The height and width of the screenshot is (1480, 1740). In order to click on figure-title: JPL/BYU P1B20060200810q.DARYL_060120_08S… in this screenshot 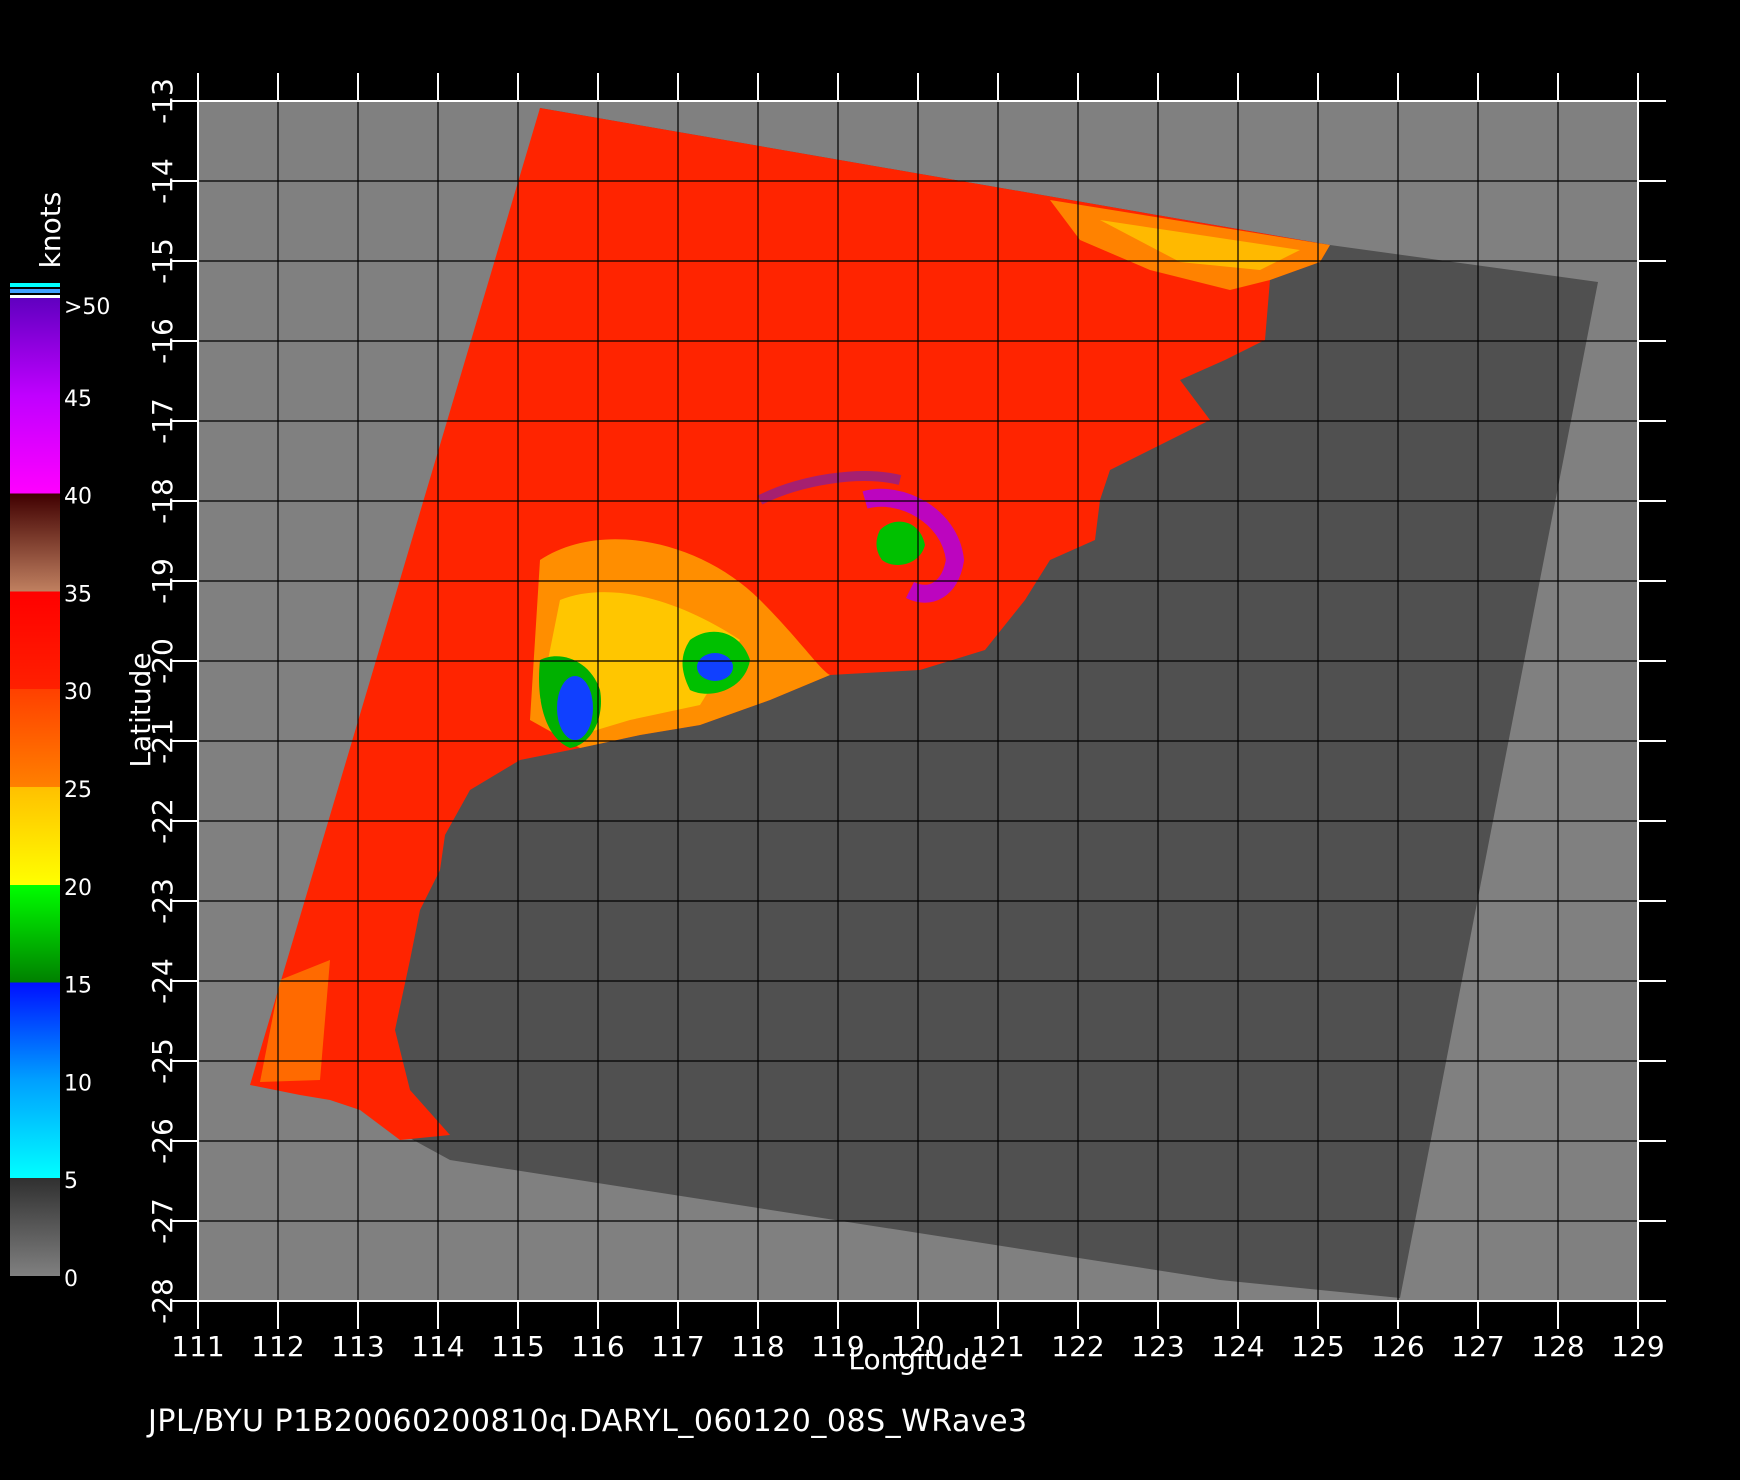, I will do `click(588, 1421)`.